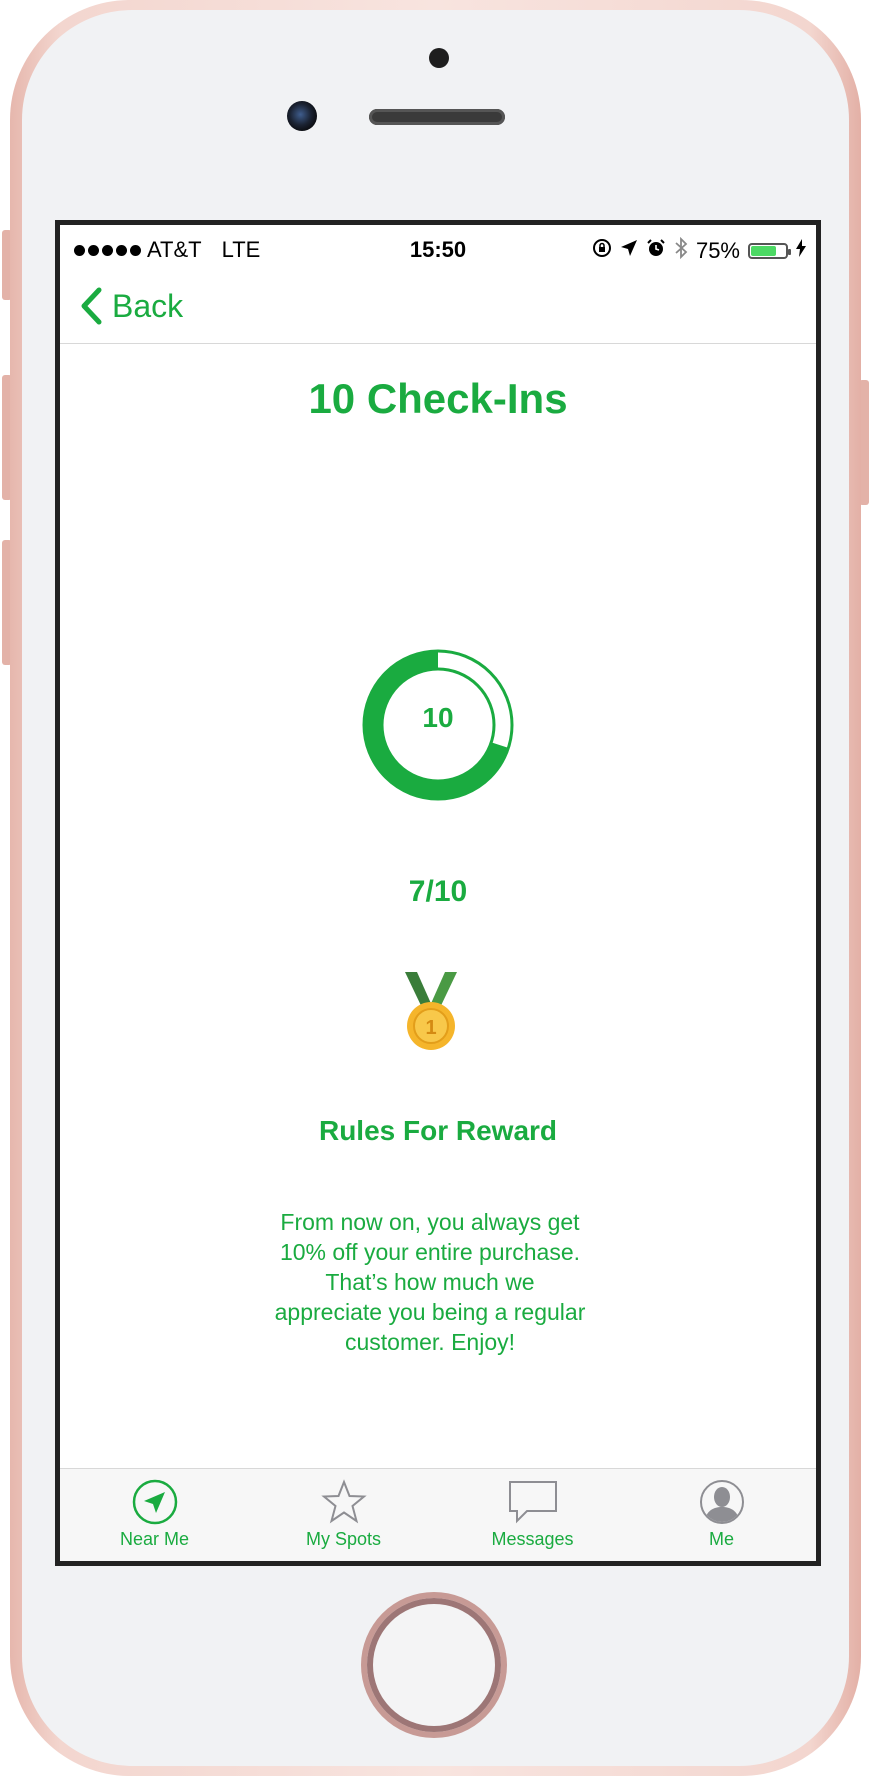 Image resolution: width=871 pixels, height=1776 pixels. I want to click on progress-ring: 10, so click(438, 725).